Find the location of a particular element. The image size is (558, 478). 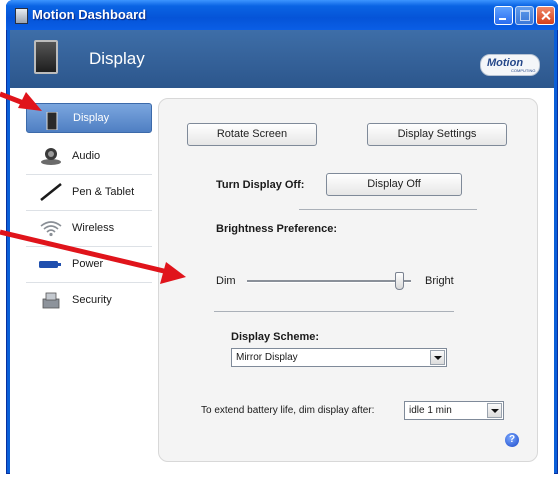

turn-display-off-label: Turn Display Off: is located at coordinates (260, 185).